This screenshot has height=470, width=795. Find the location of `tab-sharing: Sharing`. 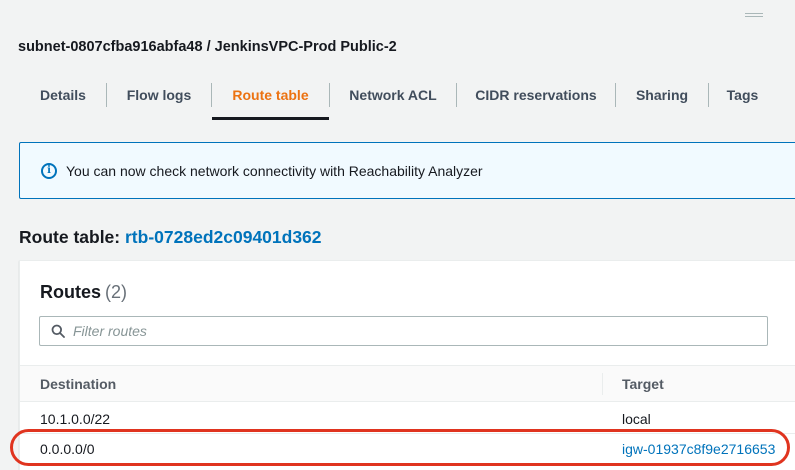

tab-sharing: Sharing is located at coordinates (662, 95).